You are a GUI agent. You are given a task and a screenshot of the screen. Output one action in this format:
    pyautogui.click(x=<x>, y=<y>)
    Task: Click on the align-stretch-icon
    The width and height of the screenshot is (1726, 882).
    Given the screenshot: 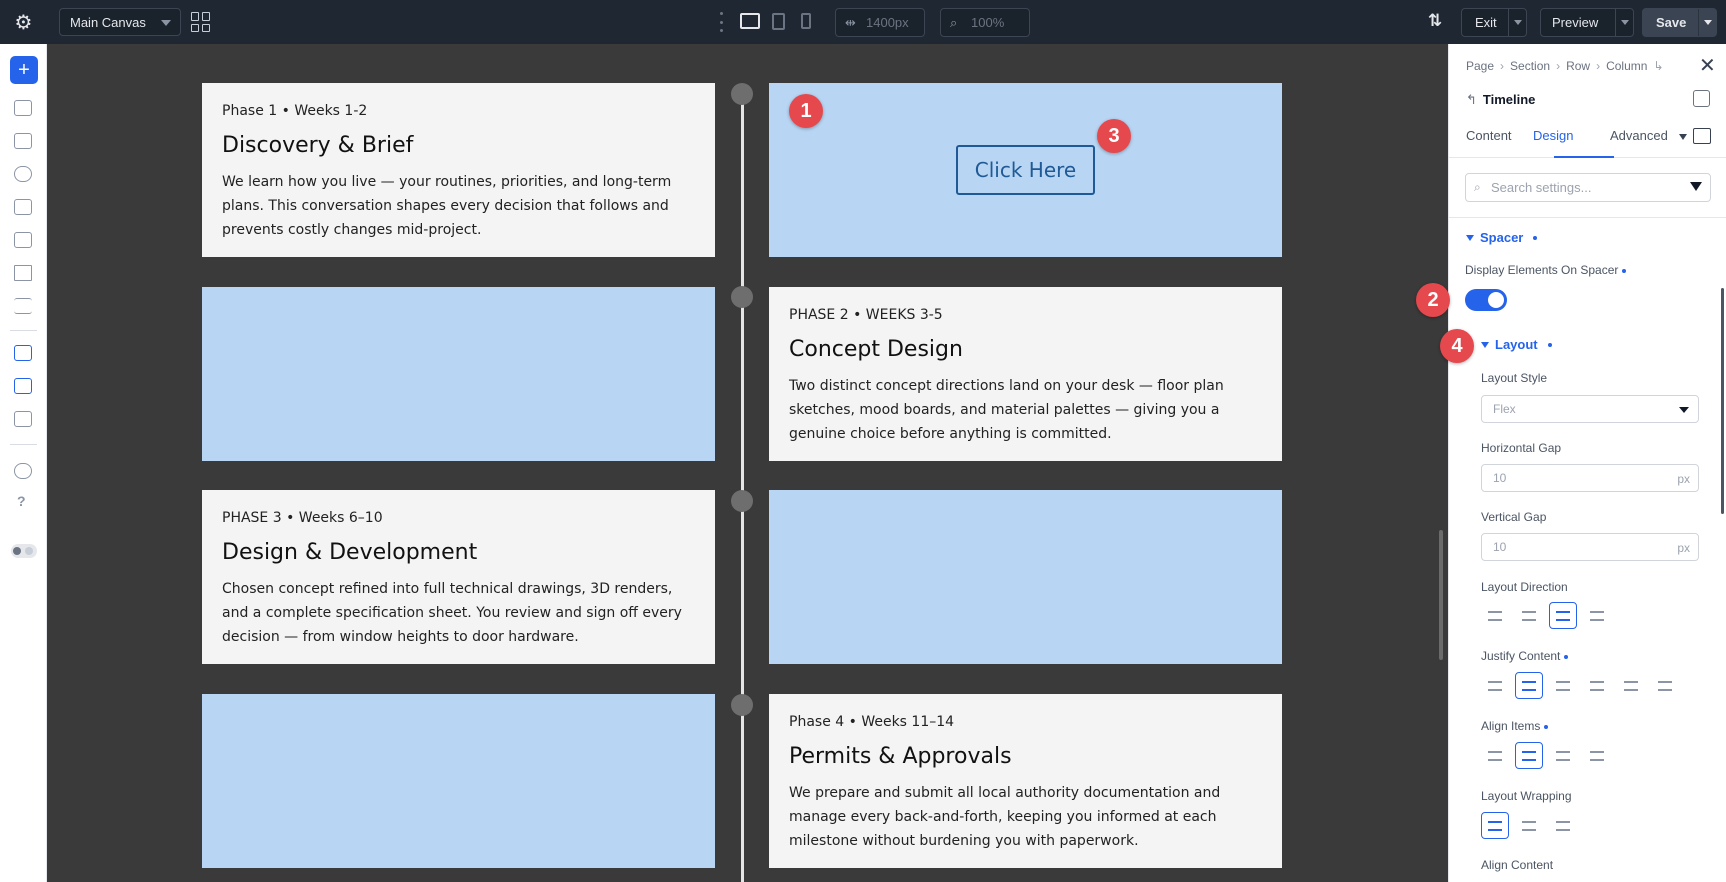 What is the action you would take?
    pyautogui.click(x=1597, y=755)
    